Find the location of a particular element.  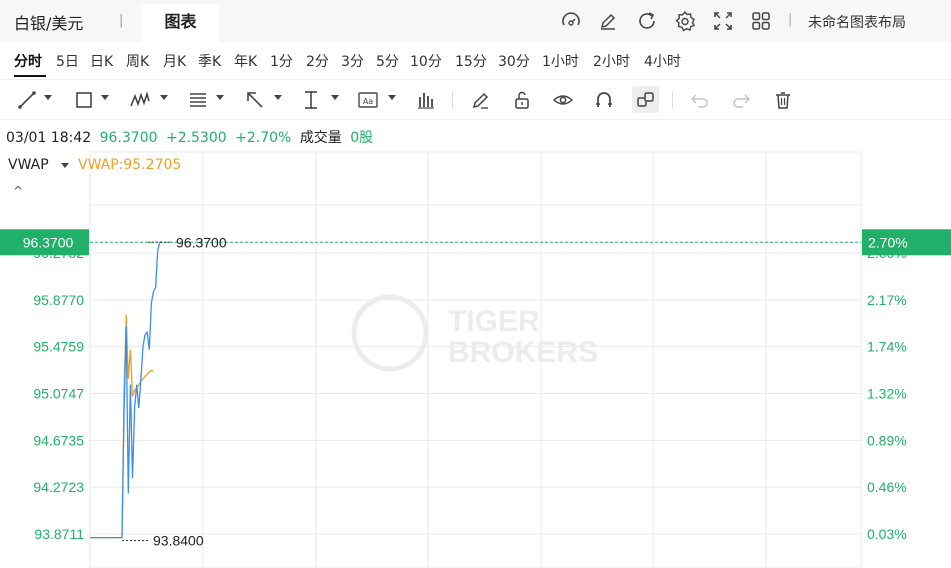

magnet-icon is located at coordinates (604, 100).